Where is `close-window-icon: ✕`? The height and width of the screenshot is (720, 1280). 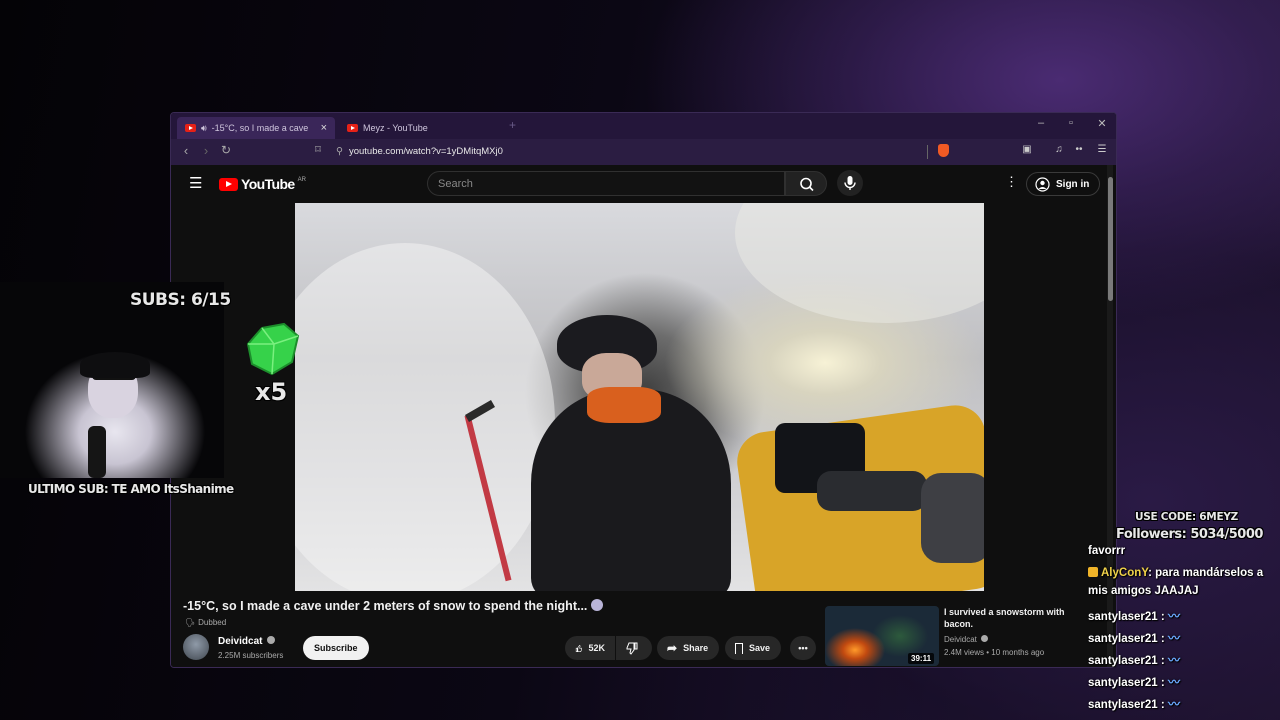
close-window-icon: ✕ is located at coordinates (1102, 123).